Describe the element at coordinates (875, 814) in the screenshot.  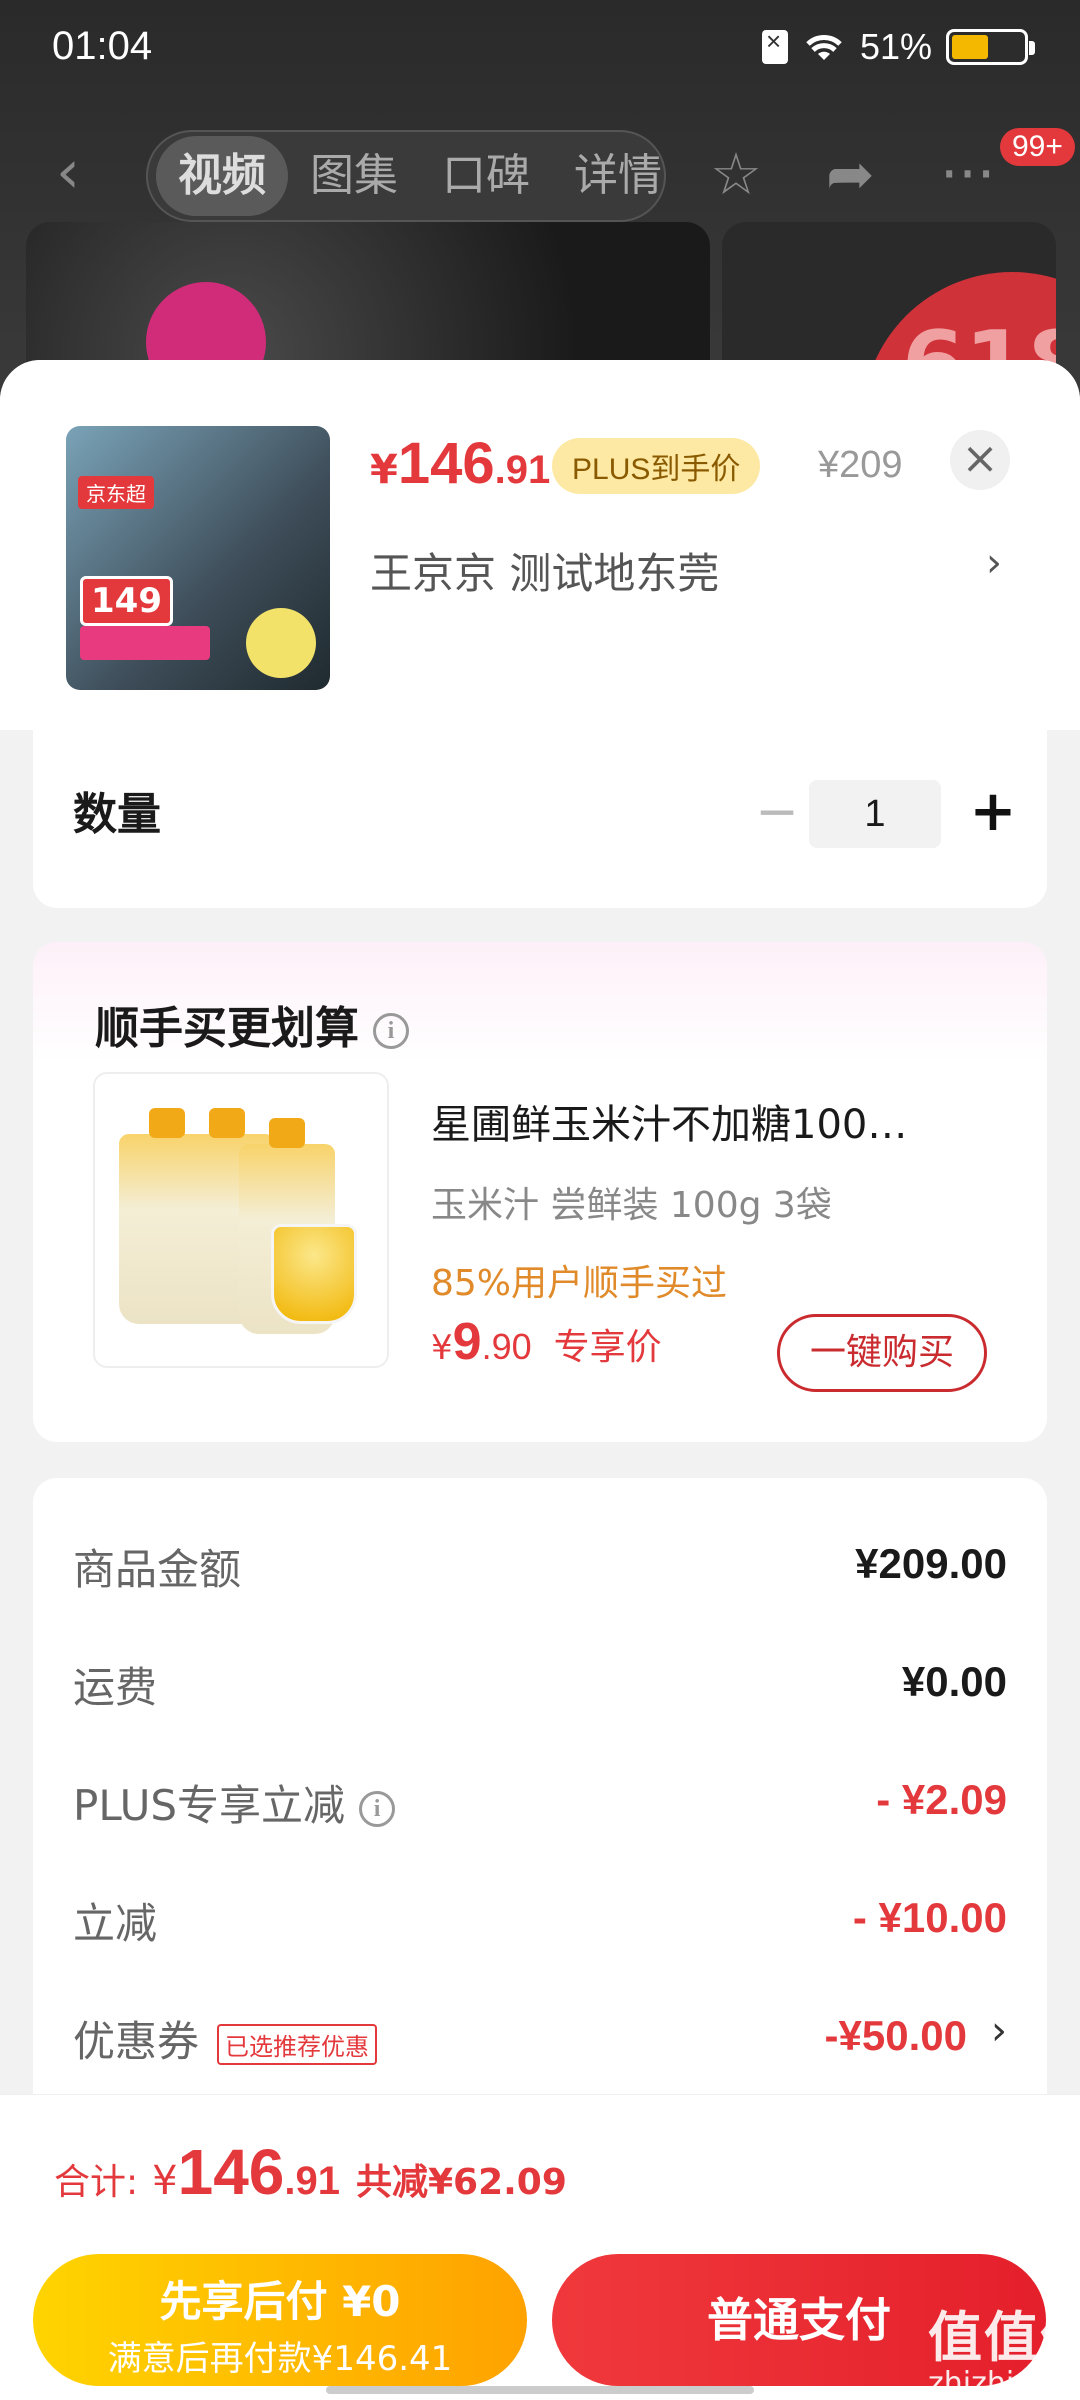
I see `quantity-input: 1` at that location.